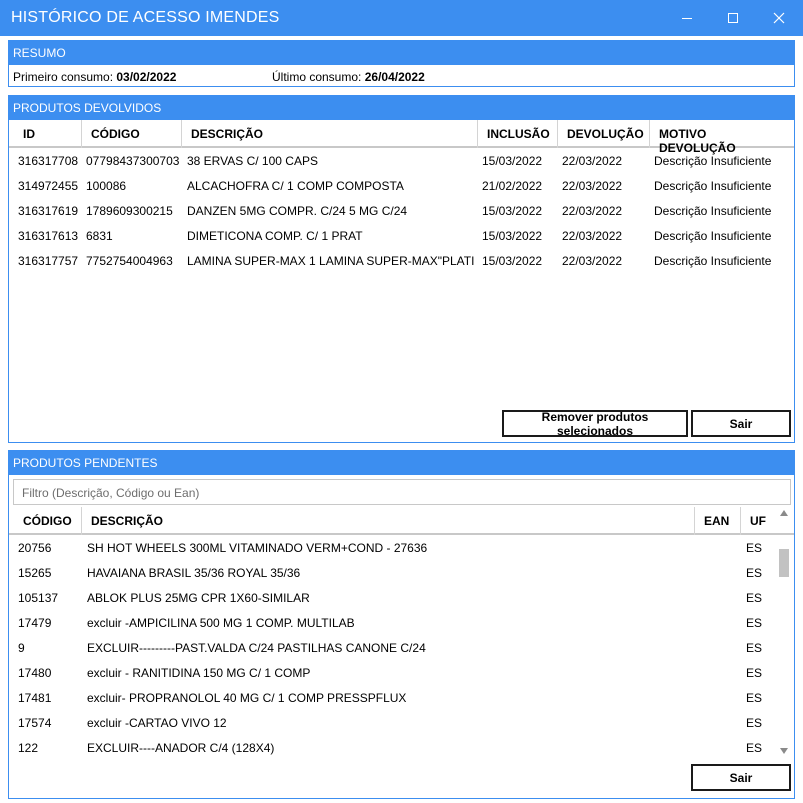  Describe the element at coordinates (146, 77) in the screenshot. I see `primeiro-consumo-value: 03/02/2022` at that location.